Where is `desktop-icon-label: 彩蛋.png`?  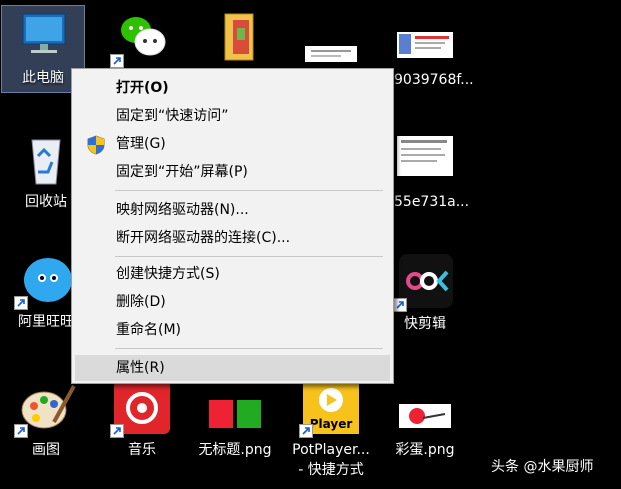
desktop-icon-label: 彩蛋.png is located at coordinates (425, 450).